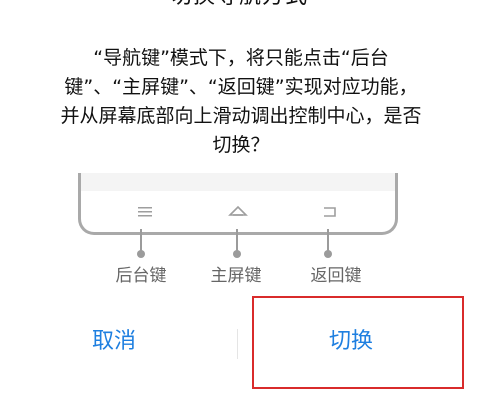 The width and height of the screenshot is (478, 393). What do you see at coordinates (238, 204) in the screenshot?
I see `navigation-preview` at bounding box center [238, 204].